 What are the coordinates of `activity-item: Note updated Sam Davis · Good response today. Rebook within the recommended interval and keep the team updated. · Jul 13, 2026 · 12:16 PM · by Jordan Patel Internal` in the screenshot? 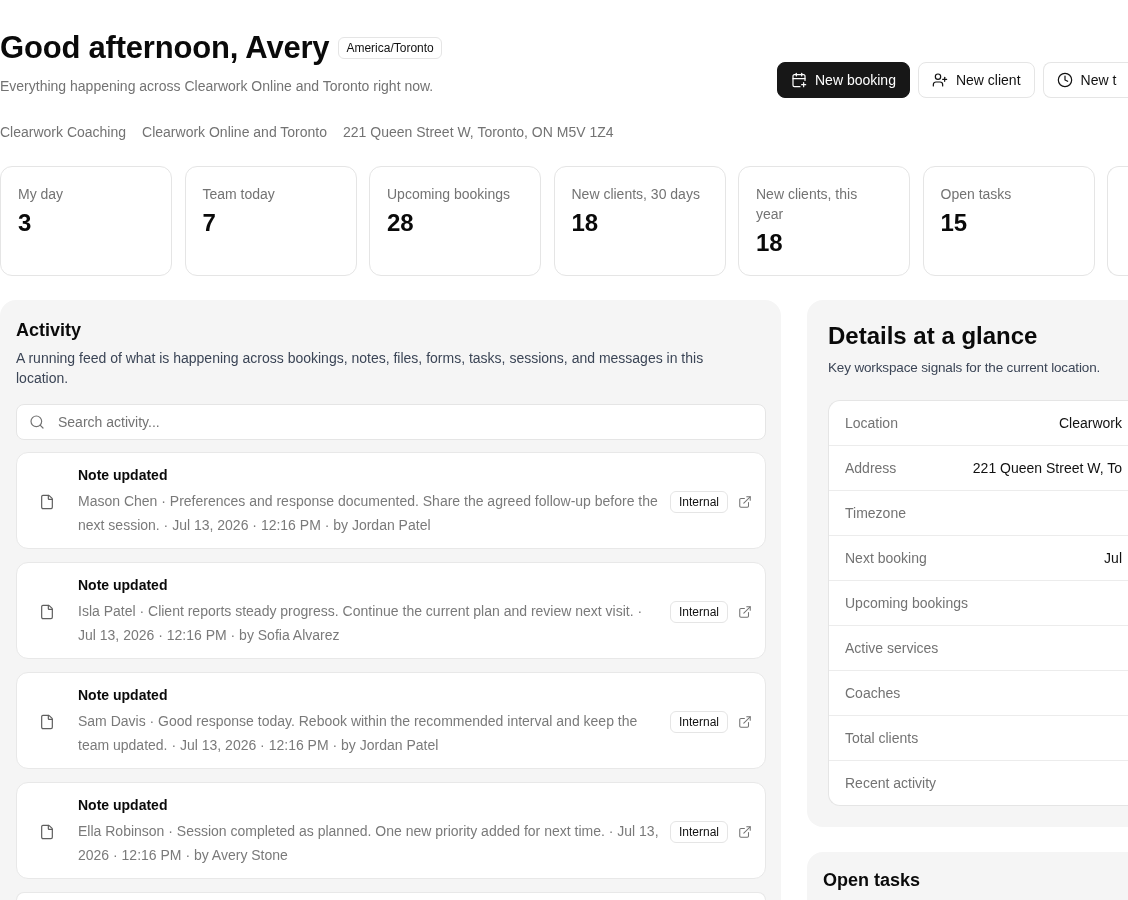 It's located at (391, 720).